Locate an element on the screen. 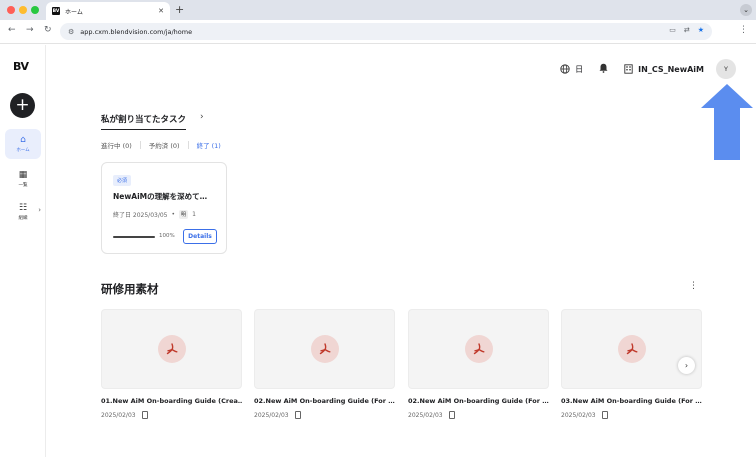 Image resolution: width=756 pixels, height=457 pixels. grid-icon: ▦ is located at coordinates (23, 175).